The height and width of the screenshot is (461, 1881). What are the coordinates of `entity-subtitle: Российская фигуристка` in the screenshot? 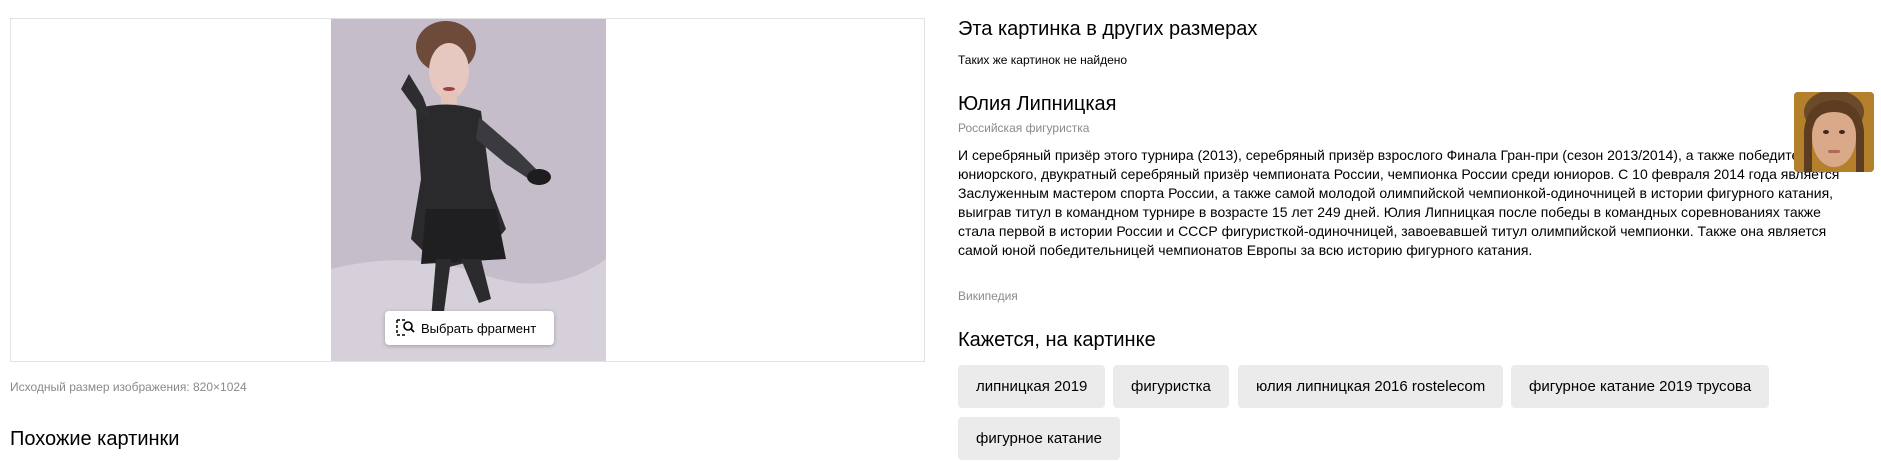 It's located at (1024, 128).